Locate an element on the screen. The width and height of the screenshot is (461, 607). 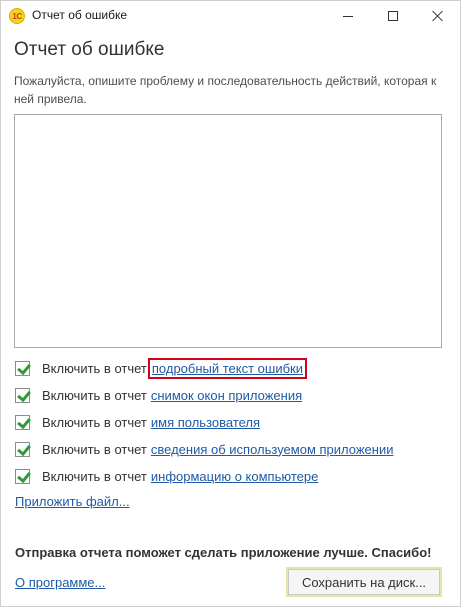
include-option-row: Включить в отчет снимок окон приложения is located at coordinates (158, 395).